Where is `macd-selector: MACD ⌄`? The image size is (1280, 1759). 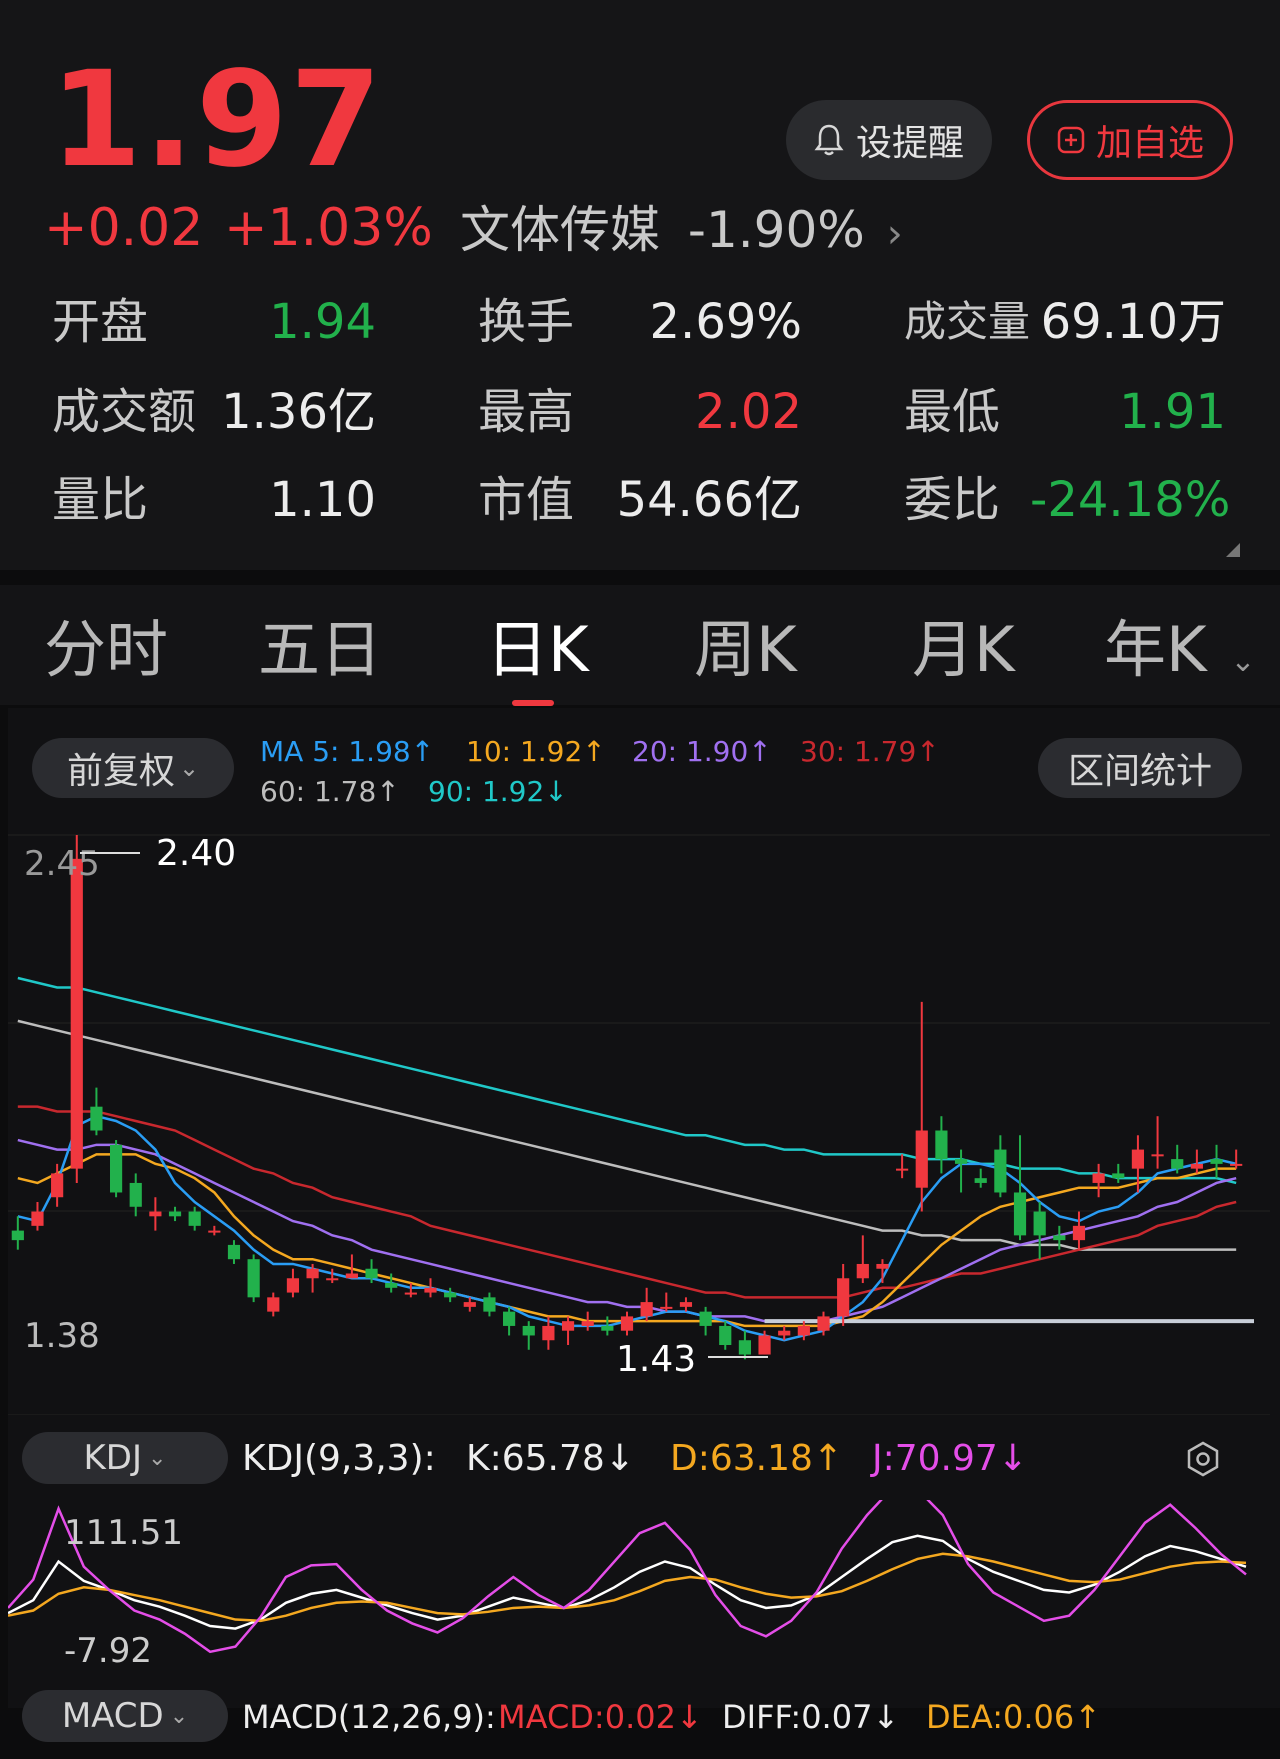
macd-selector: MACD ⌄ is located at coordinates (125, 1716).